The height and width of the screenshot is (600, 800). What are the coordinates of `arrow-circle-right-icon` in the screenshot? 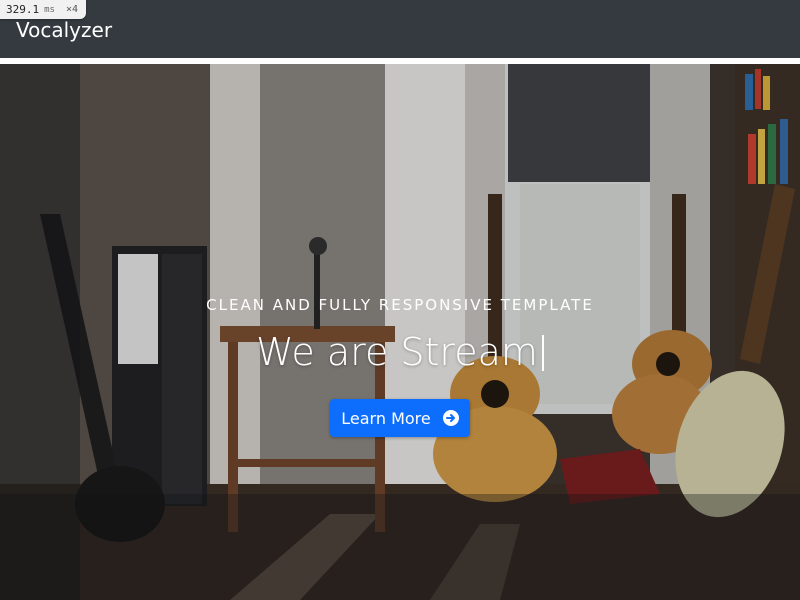 It's located at (450, 418).